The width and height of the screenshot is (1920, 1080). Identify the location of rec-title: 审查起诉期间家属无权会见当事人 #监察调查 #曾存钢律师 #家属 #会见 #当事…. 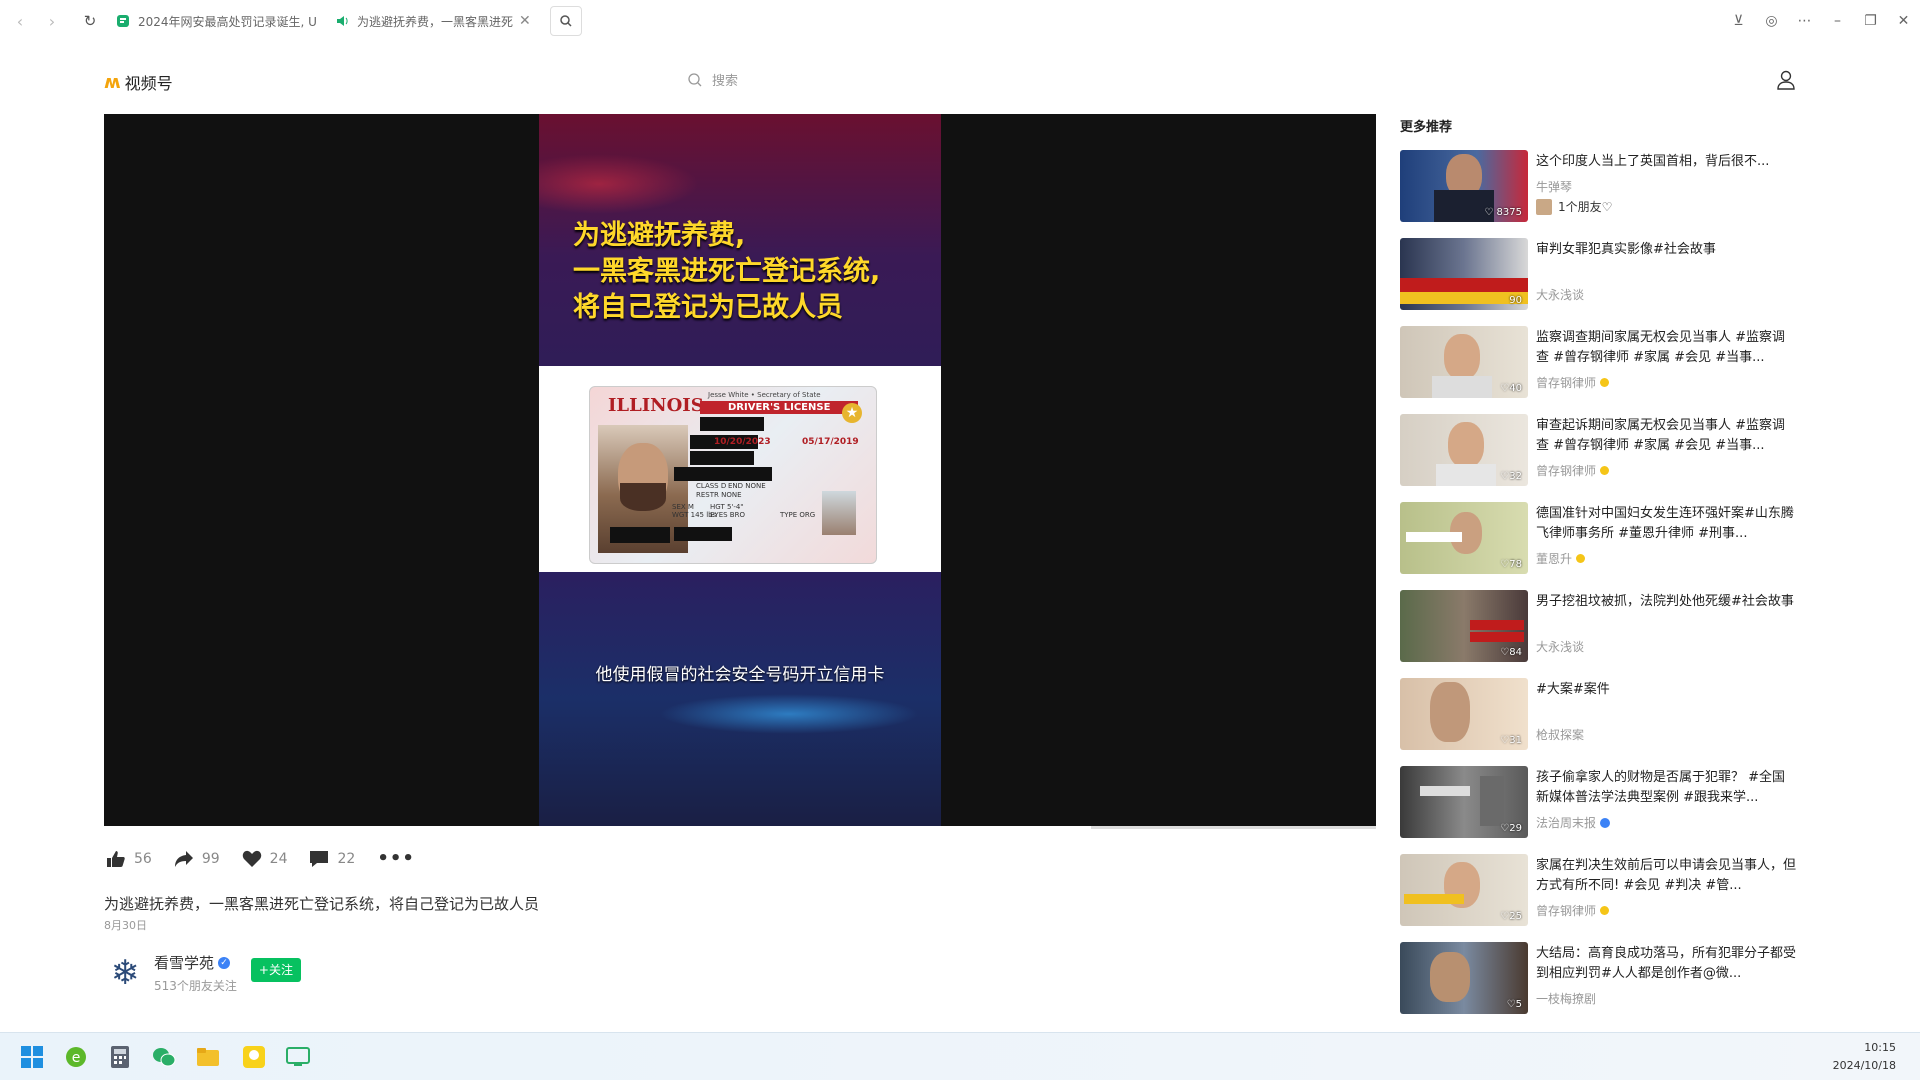
(1667, 436).